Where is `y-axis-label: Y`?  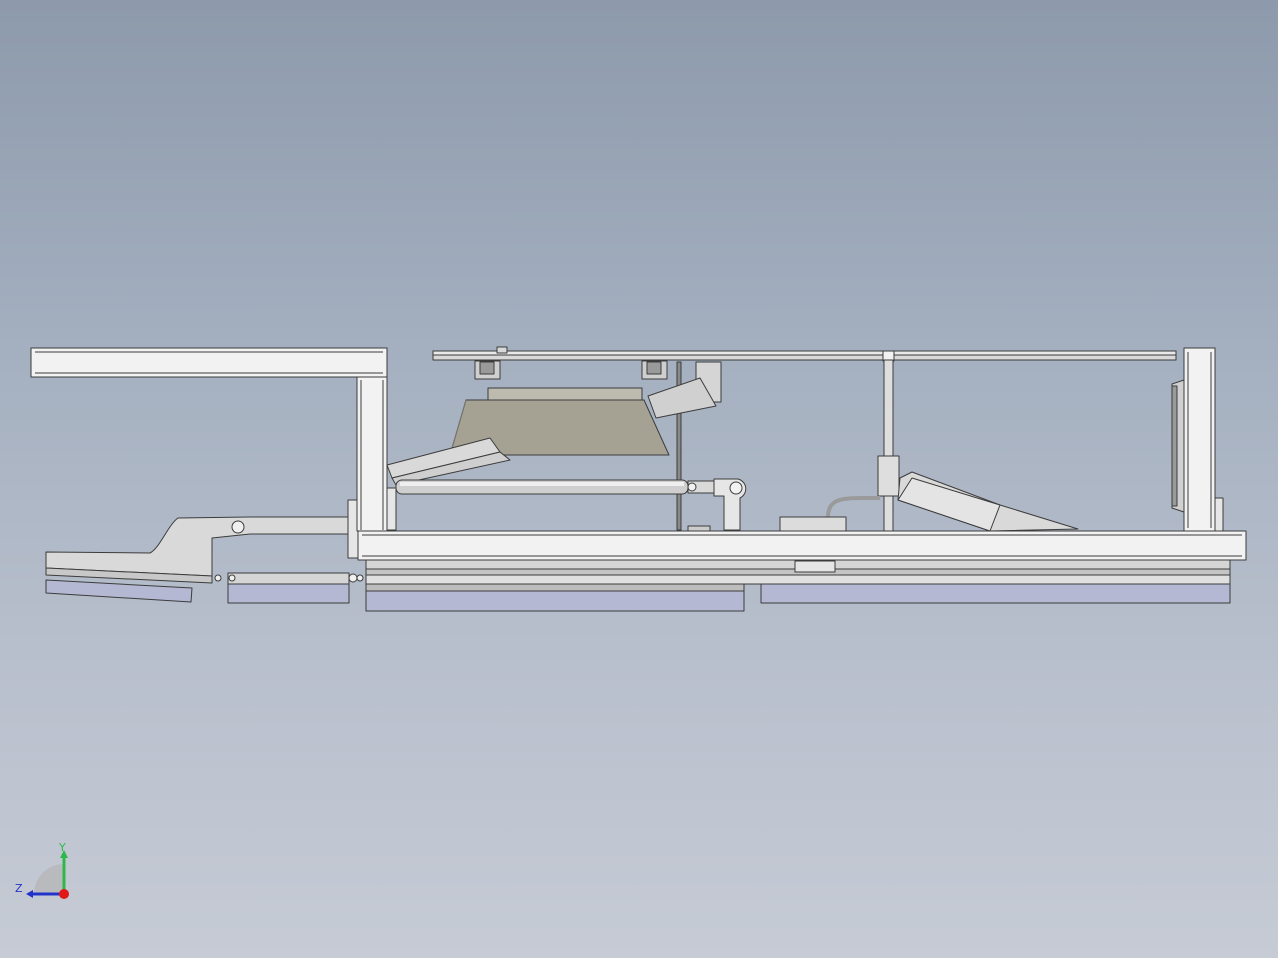
y-axis-label: Y is located at coordinates (62, 847).